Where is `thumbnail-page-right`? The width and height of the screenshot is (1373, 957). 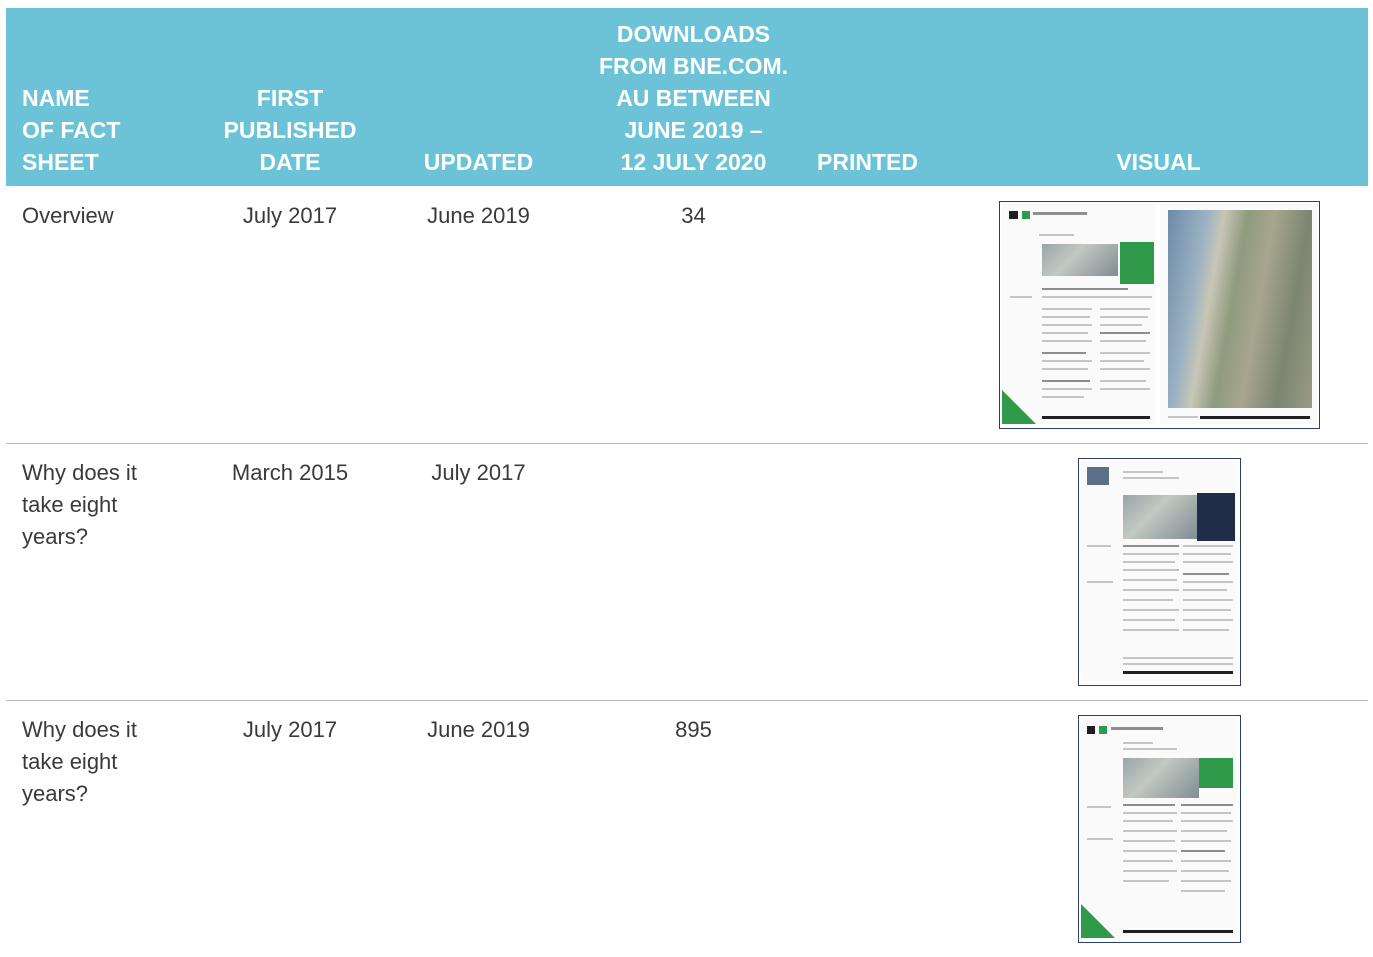
thumbnail-page-right is located at coordinates (1238, 314).